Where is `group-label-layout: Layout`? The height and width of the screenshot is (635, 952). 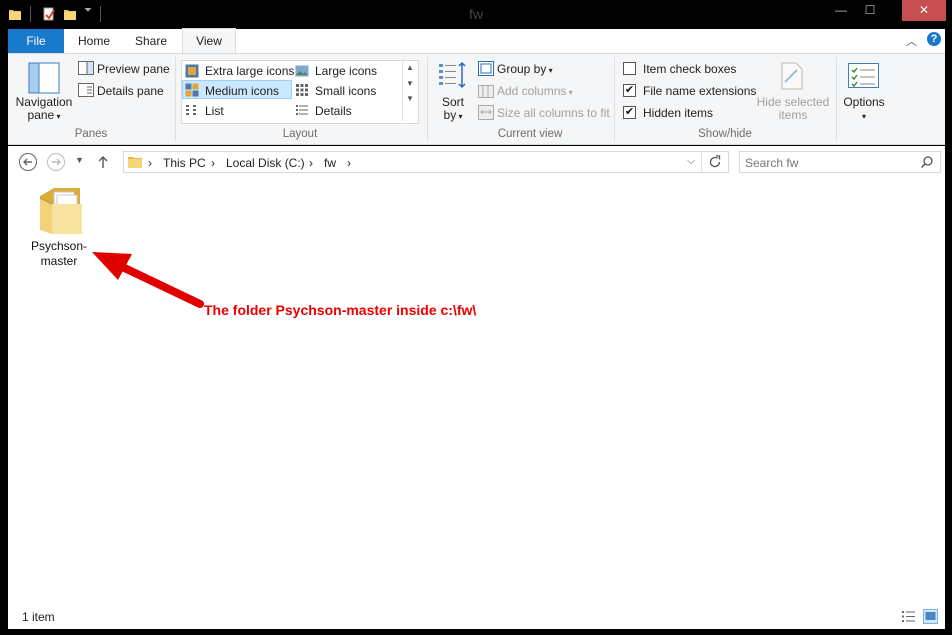
group-label-layout: Layout is located at coordinates (300, 134).